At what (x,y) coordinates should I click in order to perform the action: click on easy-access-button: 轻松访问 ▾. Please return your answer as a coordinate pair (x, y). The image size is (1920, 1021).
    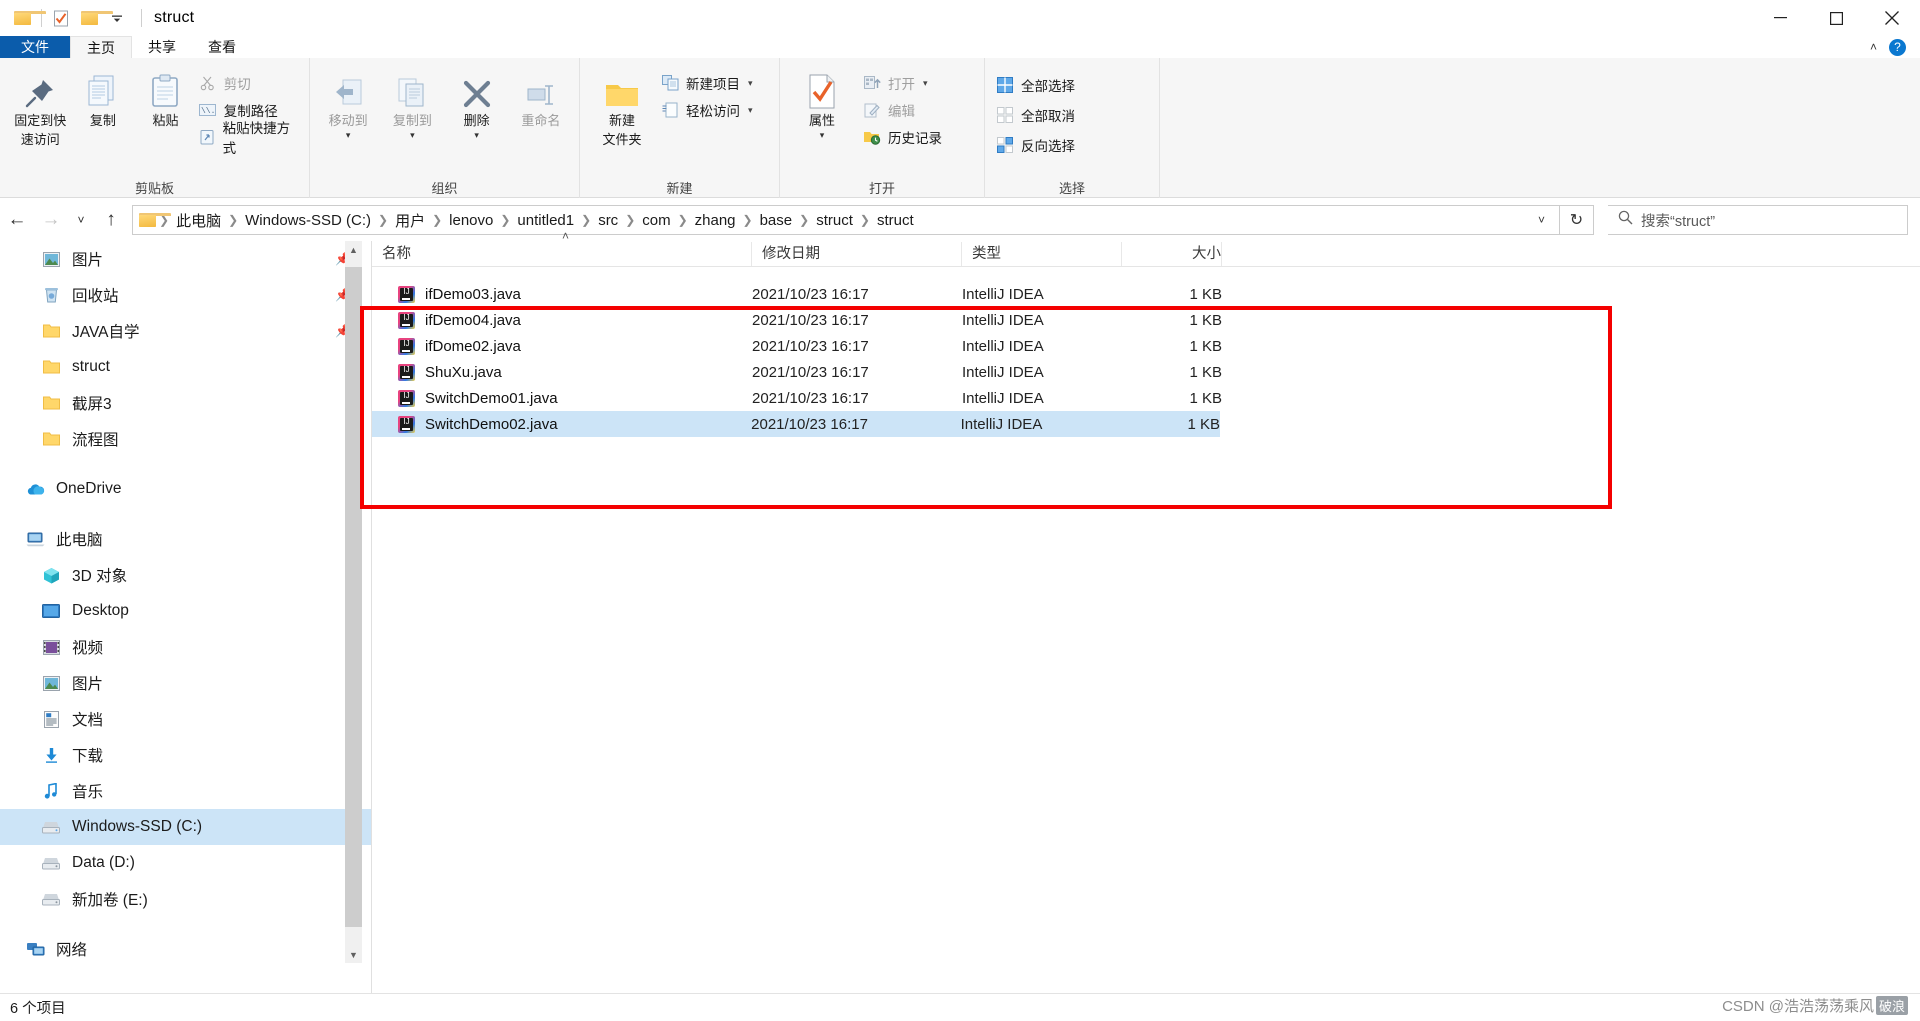
    Looking at the image, I should click on (706, 110).